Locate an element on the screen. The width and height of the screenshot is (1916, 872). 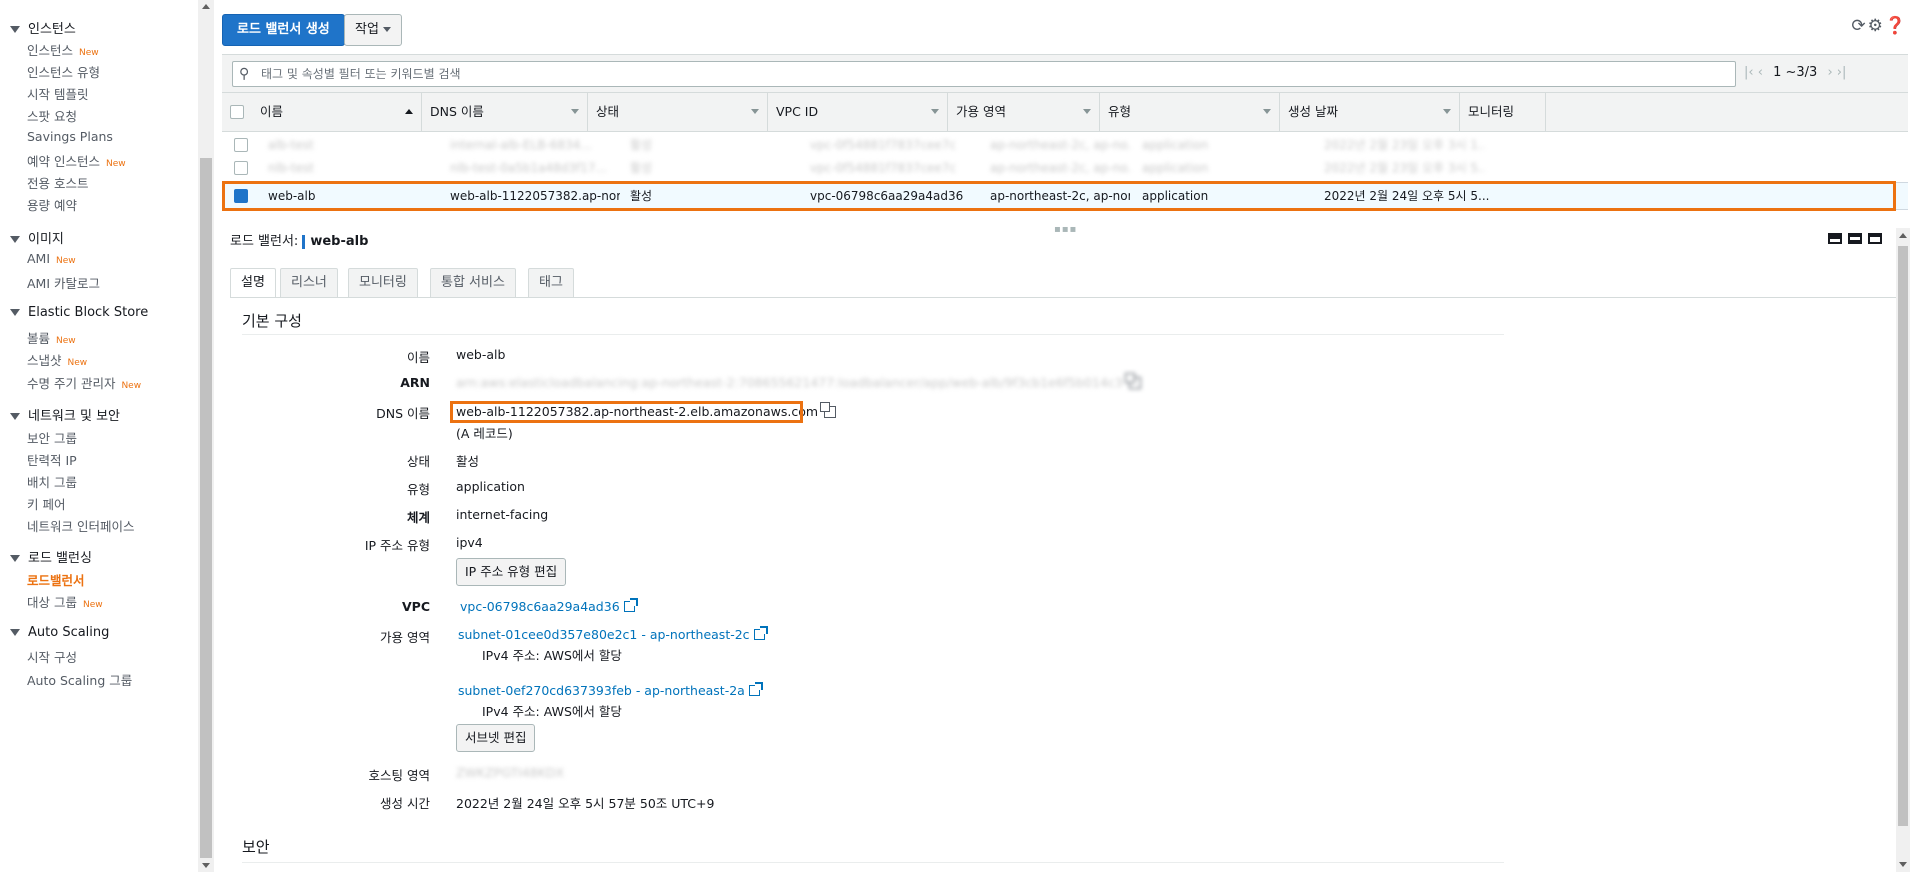
last-page-icon: ›| is located at coordinates (1842, 72).